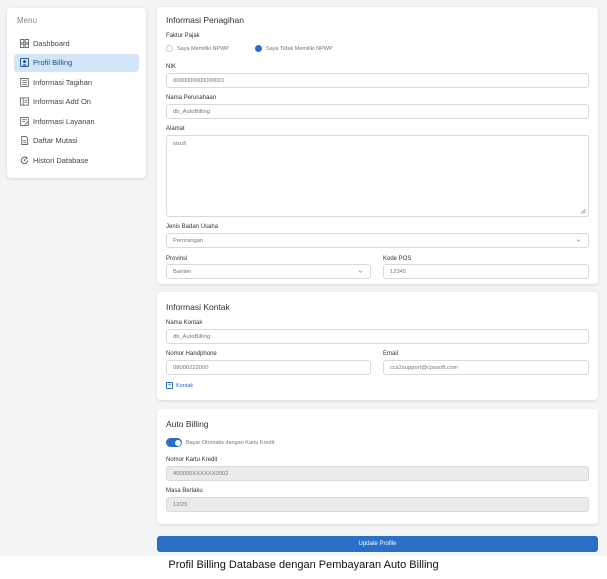 Image resolution: width=607 pixels, height=579 pixels. Describe the element at coordinates (55, 141) in the screenshot. I see `sidebar-item-label: Daftar Mutasi` at that location.